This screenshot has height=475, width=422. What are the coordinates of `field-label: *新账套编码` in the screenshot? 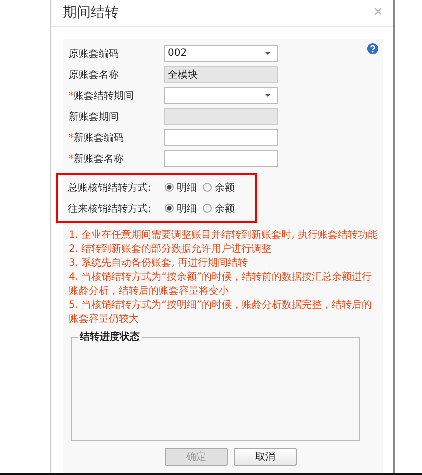 It's located at (97, 138).